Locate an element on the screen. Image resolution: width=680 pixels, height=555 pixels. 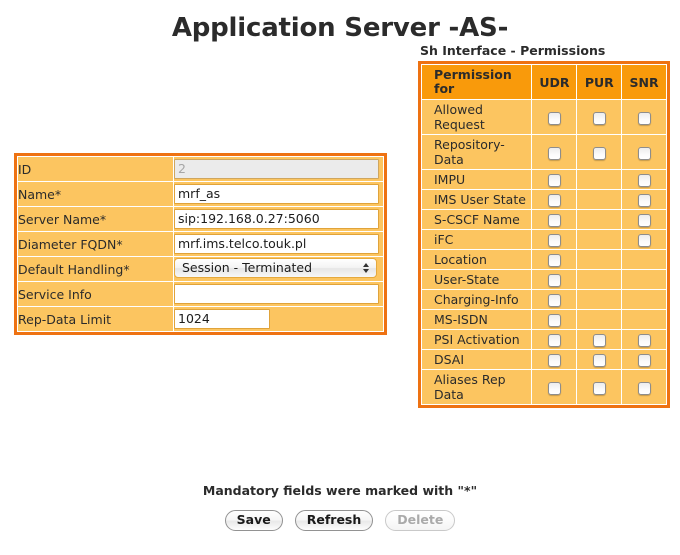
permission-name: Allowed Request is located at coordinates (476, 117).